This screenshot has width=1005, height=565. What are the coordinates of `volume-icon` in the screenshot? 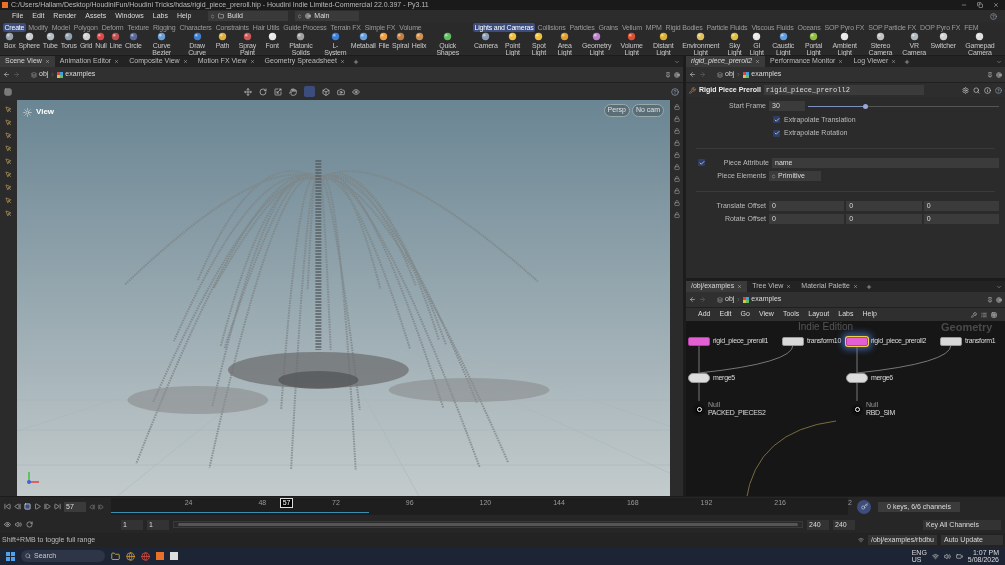 It's located at (947, 556).